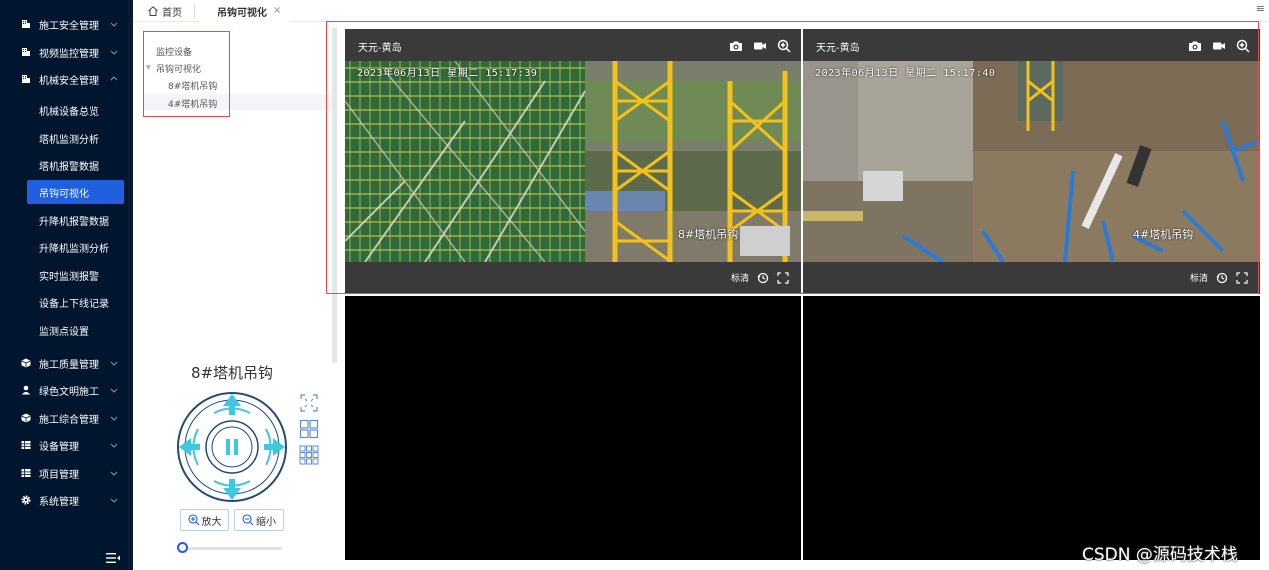 Image resolution: width=1269 pixels, height=570 pixels. I want to click on tree-node-device: 4#塔机吊钩, so click(192, 103).